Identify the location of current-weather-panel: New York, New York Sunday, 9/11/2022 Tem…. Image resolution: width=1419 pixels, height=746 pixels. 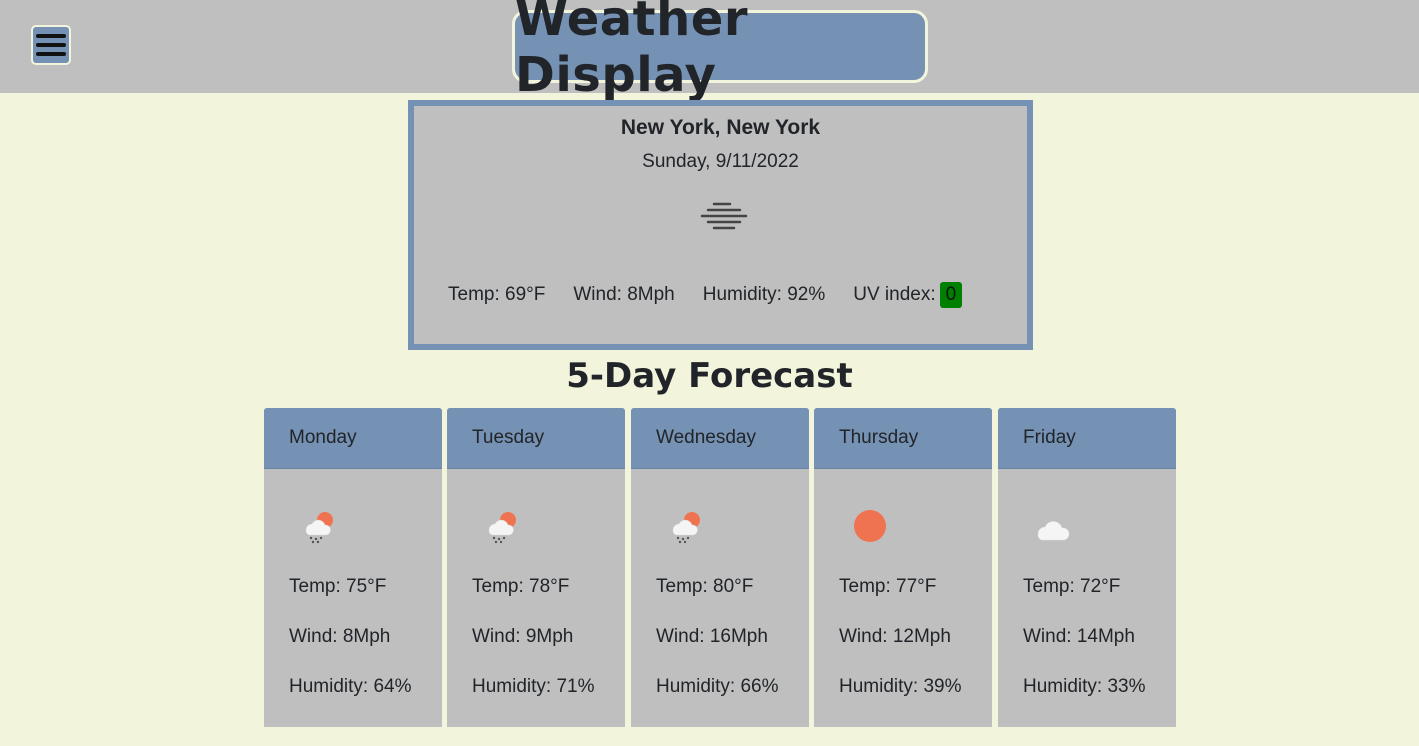
(720, 225).